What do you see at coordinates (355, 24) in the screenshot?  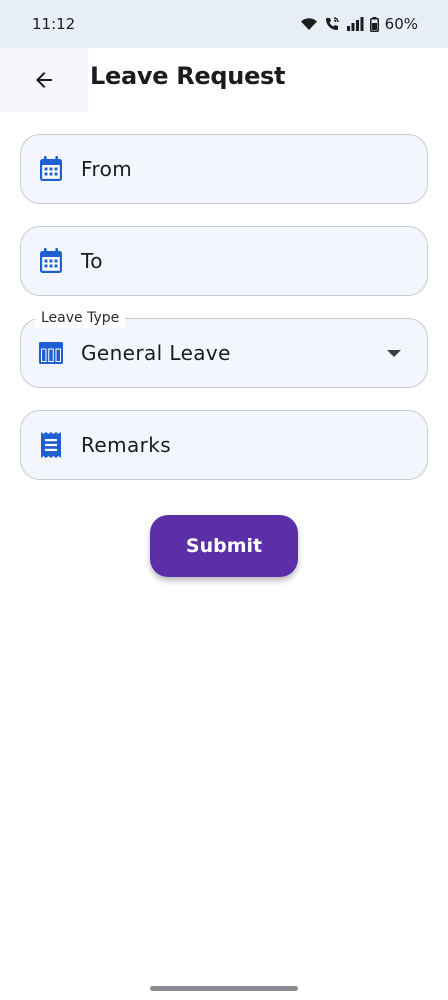 I see `signal-icon` at bounding box center [355, 24].